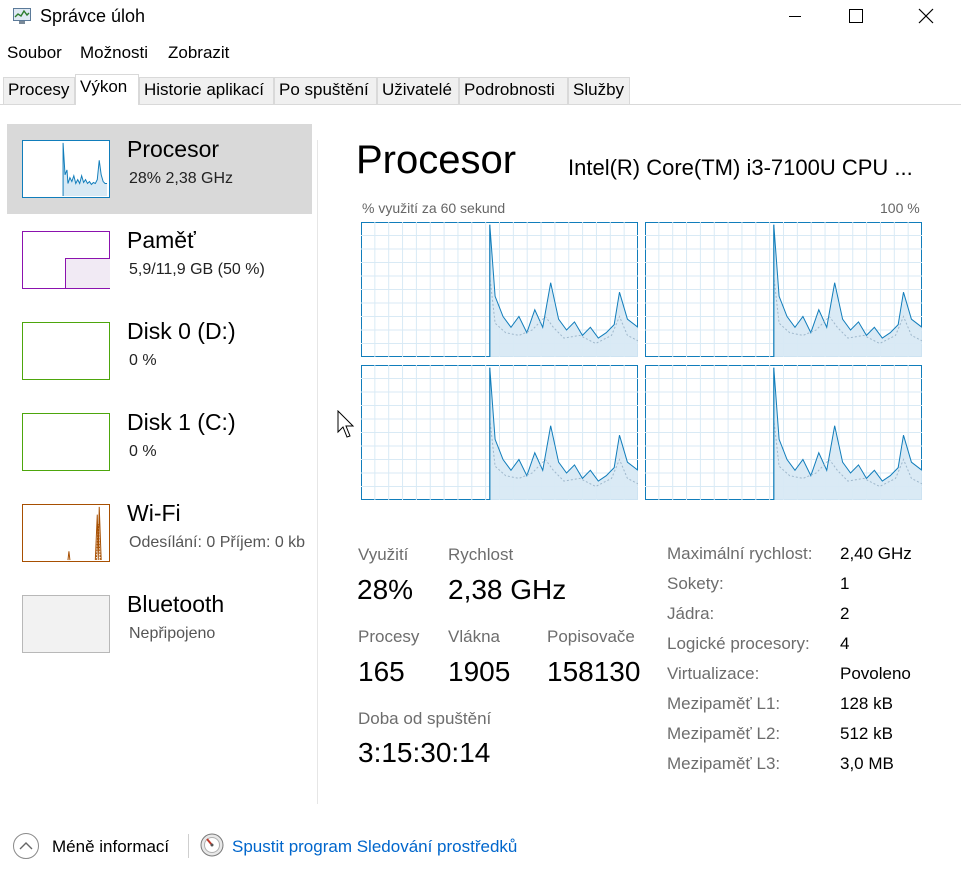 This screenshot has width=961, height=881. I want to click on sidebar-item-cpu: Procesor 28% 2,38 GHz, so click(159, 169).